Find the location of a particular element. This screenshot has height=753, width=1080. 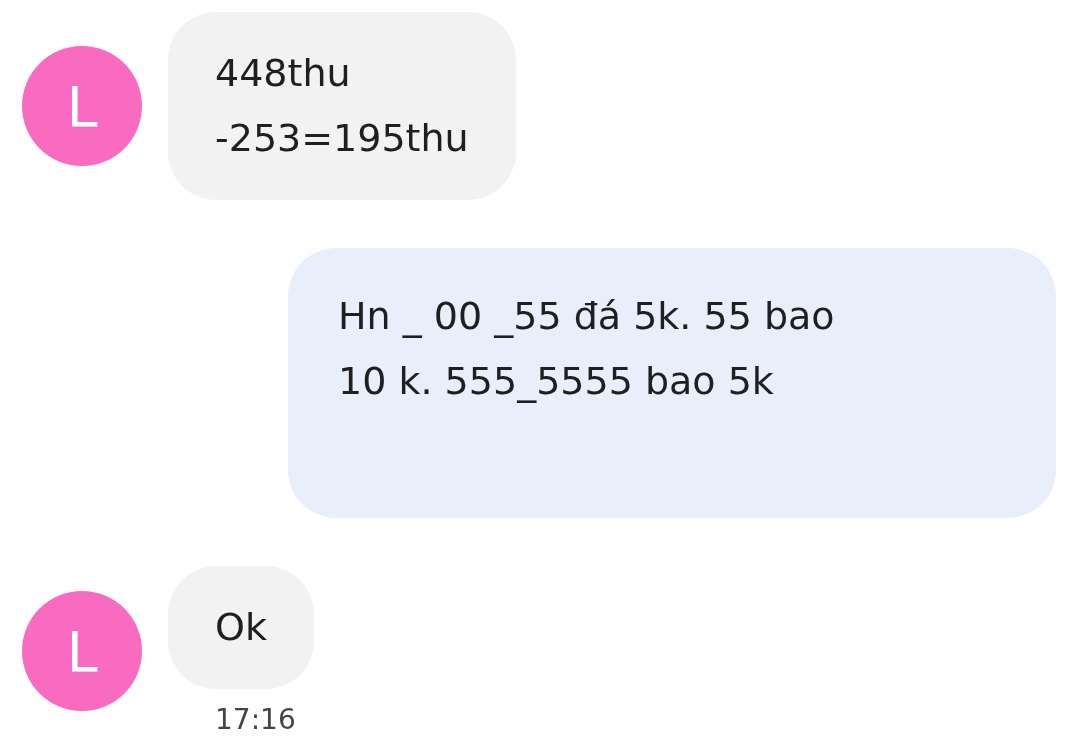

message-bubble: Ok is located at coordinates (241, 627).